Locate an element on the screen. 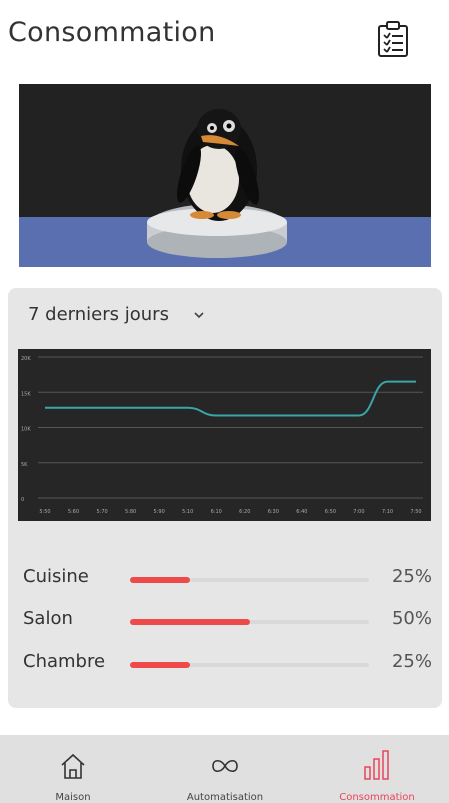  x-tick-label: 6:30 is located at coordinates (273, 512).